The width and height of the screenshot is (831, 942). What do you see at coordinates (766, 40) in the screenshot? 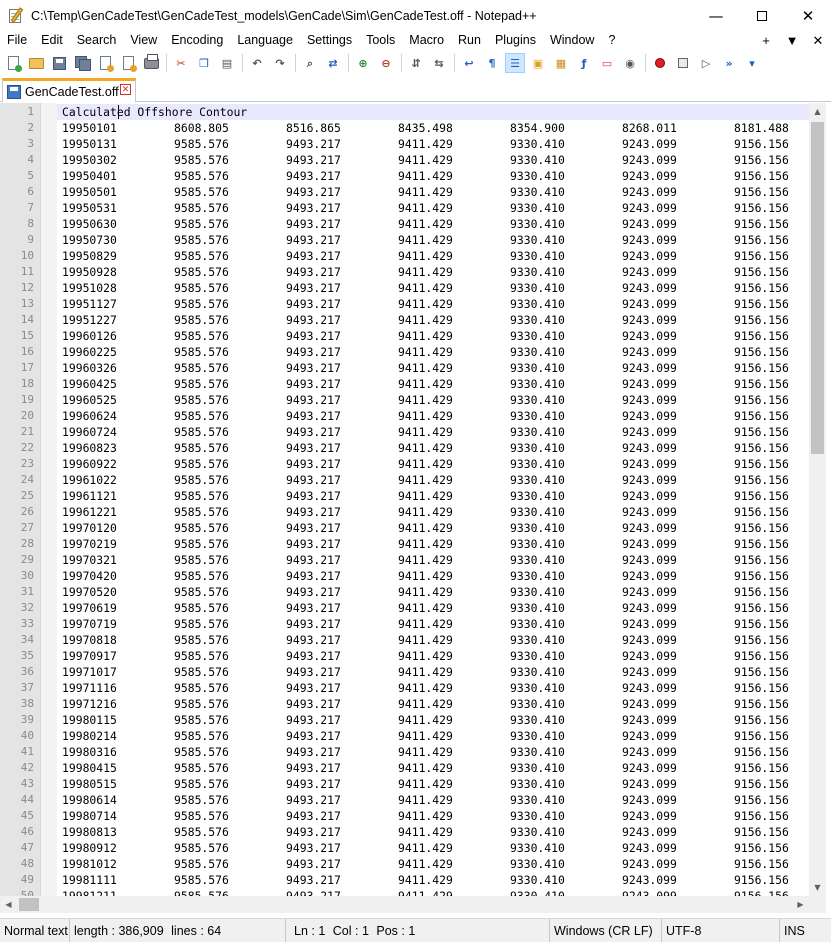
I see `new-tab-button: +` at bounding box center [766, 40].